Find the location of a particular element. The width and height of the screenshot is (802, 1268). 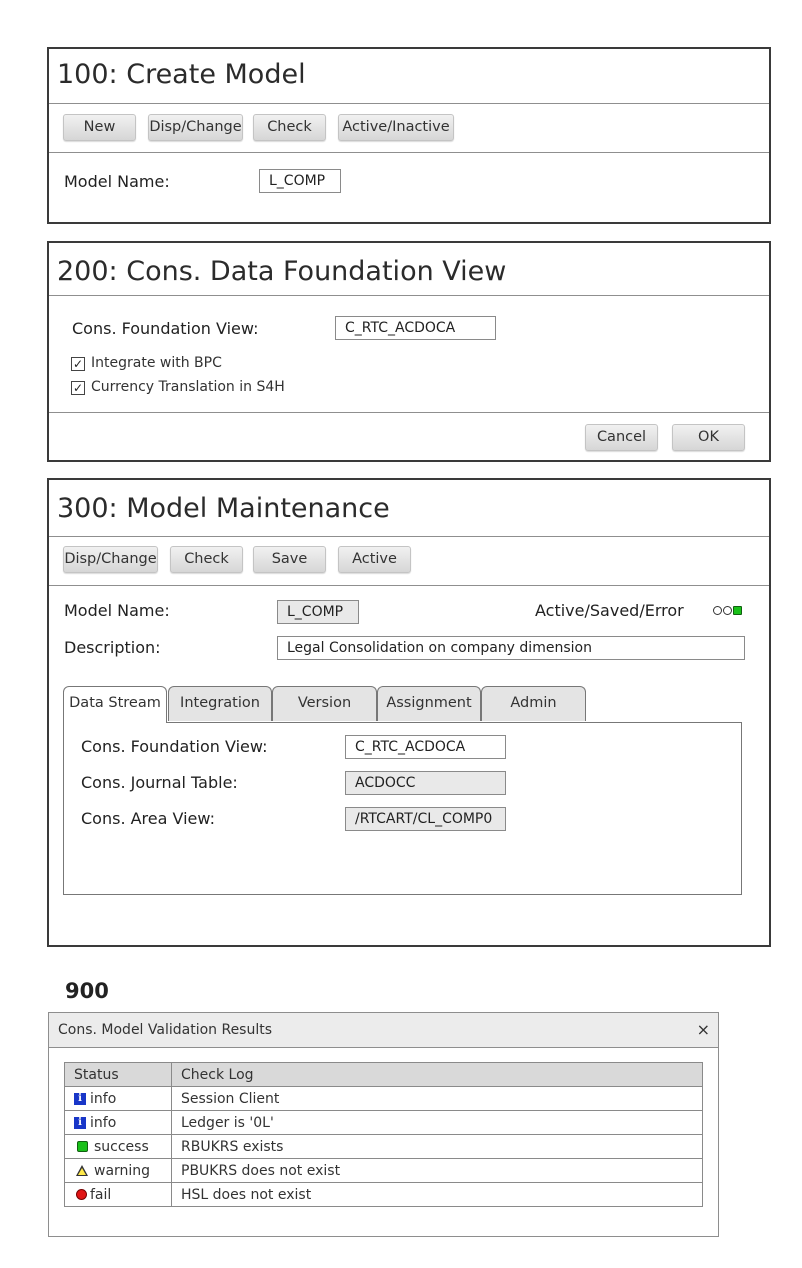

status-cell: success is located at coordinates (118, 1146).